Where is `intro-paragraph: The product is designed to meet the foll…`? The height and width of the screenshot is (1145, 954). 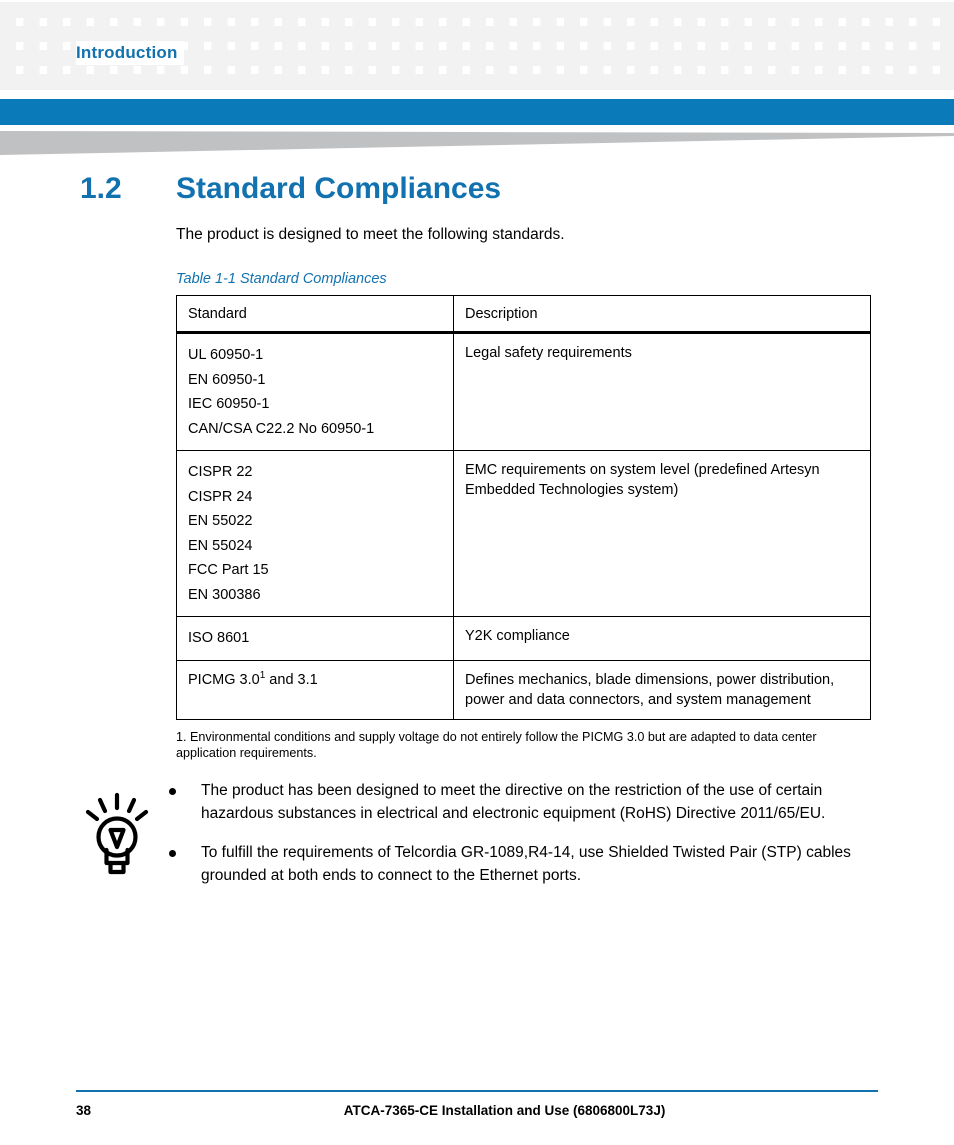 intro-paragraph: The product is designed to meet the foll… is located at coordinates (370, 234).